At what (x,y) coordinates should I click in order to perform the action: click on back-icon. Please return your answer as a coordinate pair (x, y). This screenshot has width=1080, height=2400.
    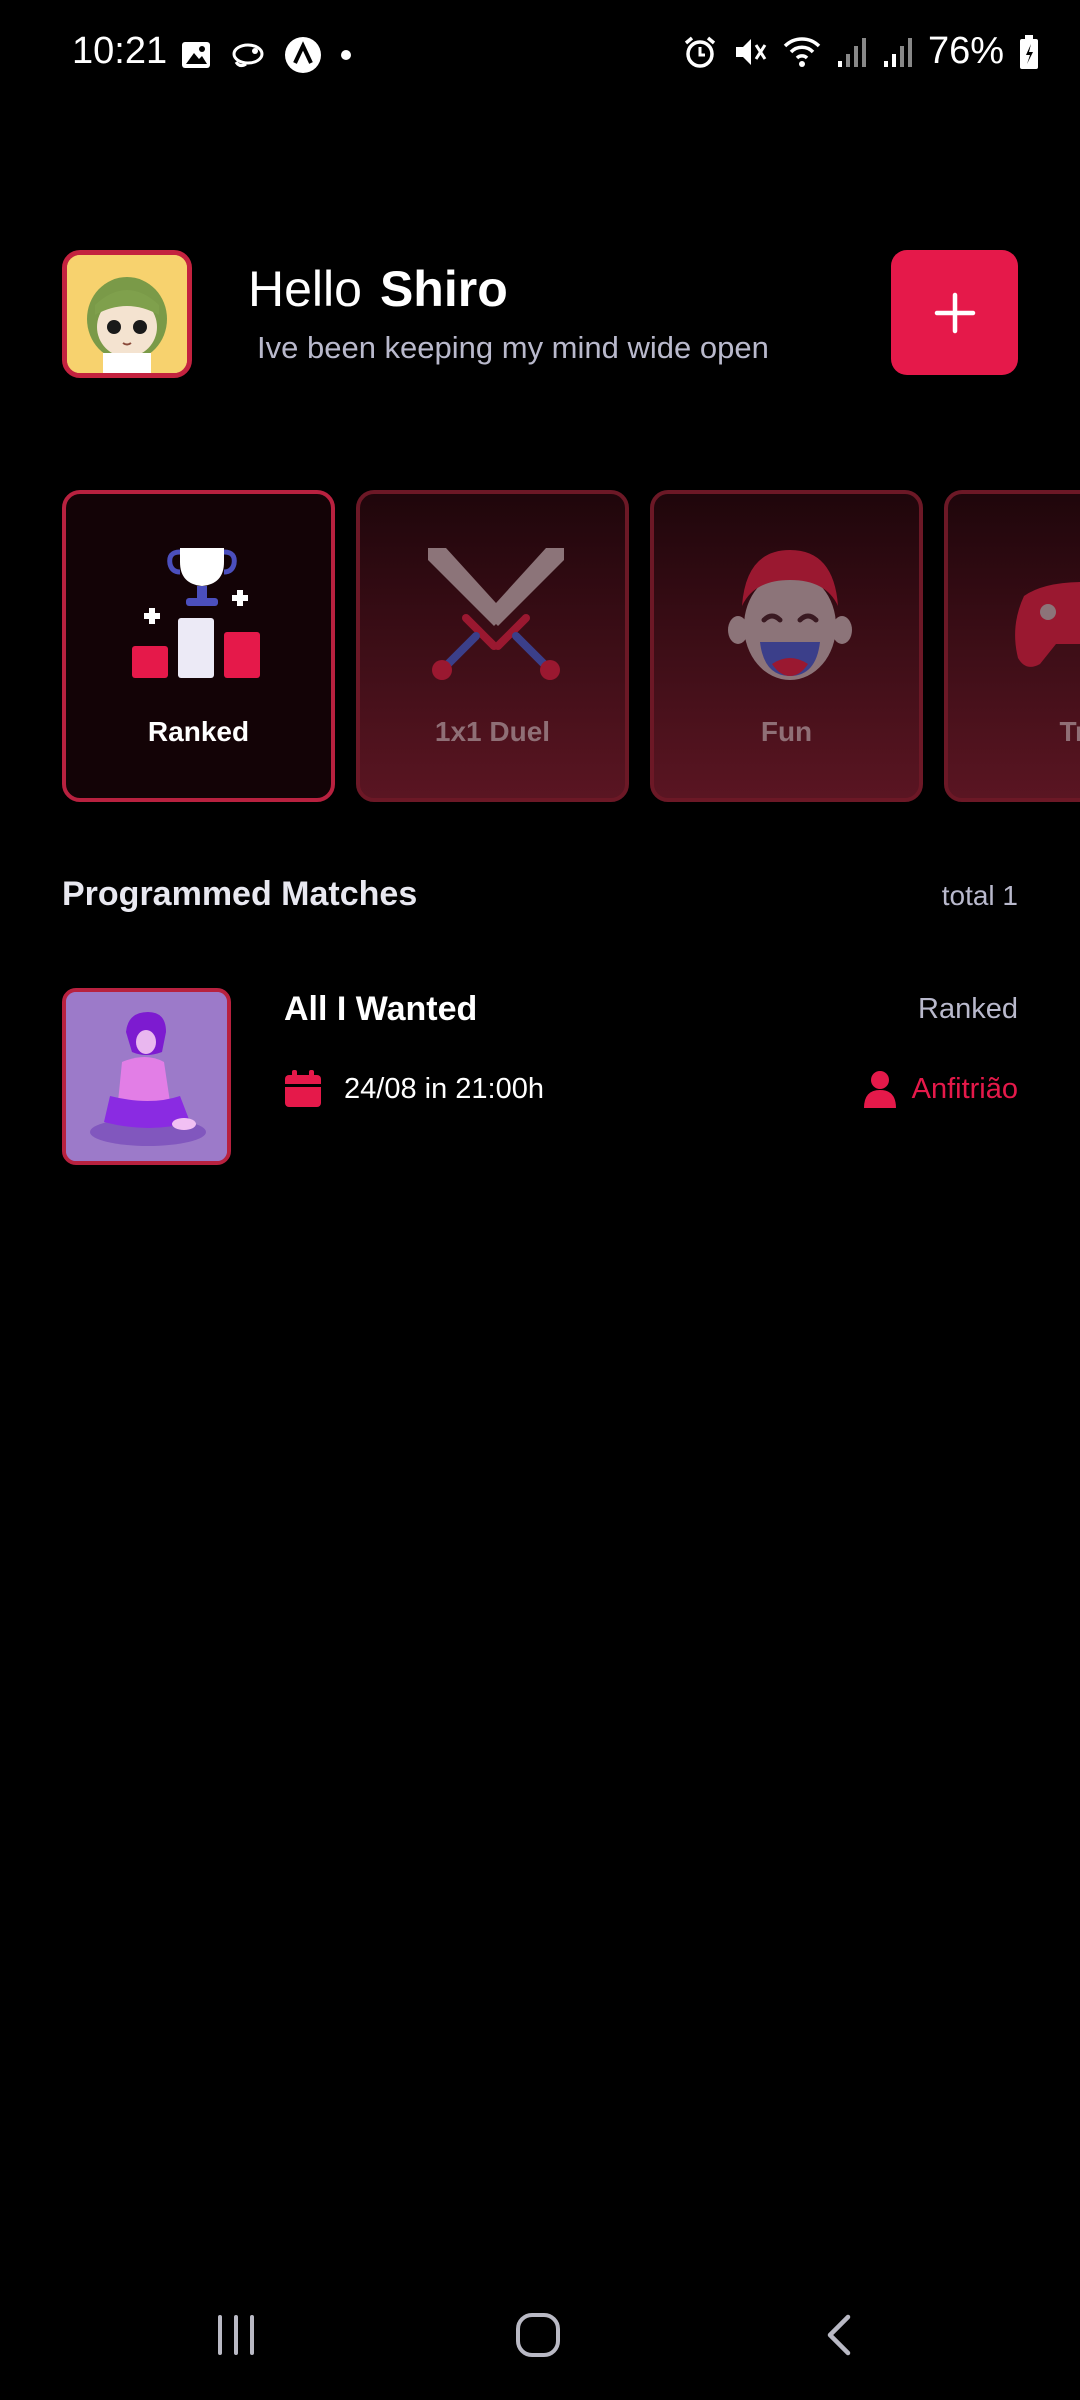
    Looking at the image, I should click on (839, 2335).